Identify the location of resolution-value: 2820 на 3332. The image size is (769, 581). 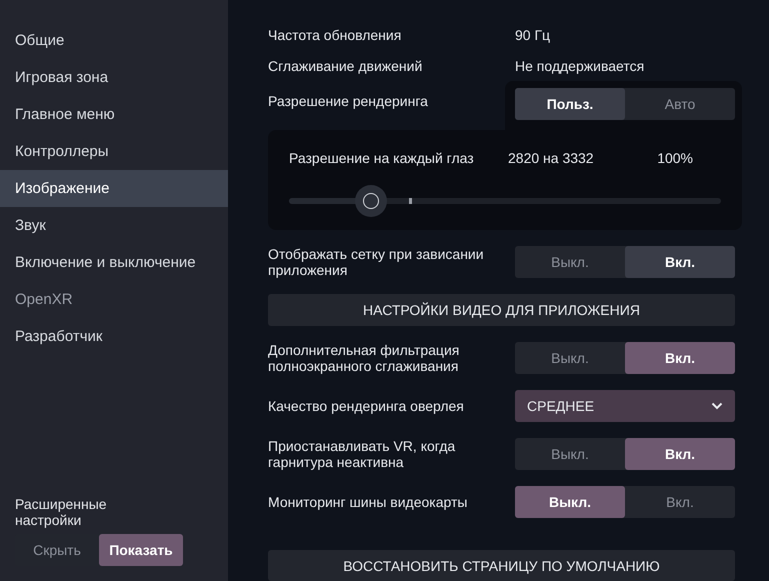
(551, 158).